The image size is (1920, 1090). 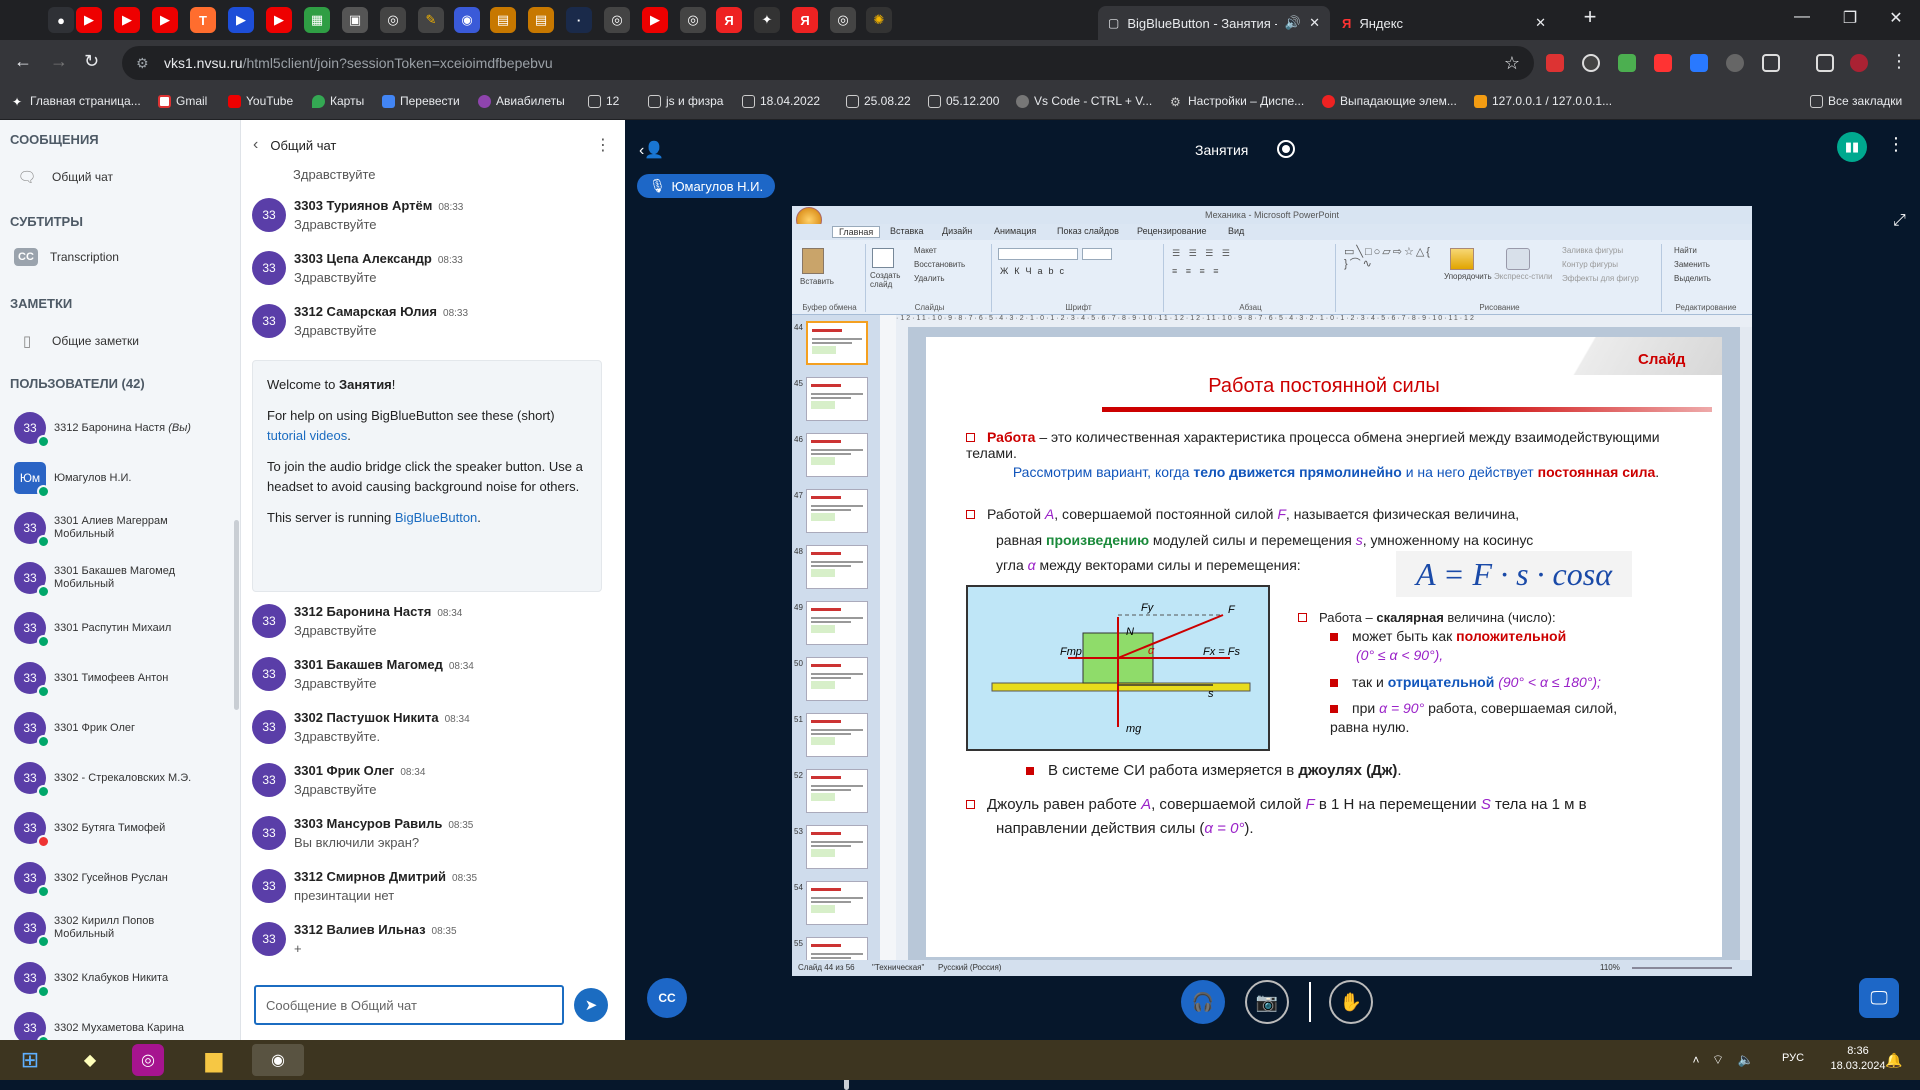 I want to click on camera-button: 📷, so click(x=1267, y=1002).